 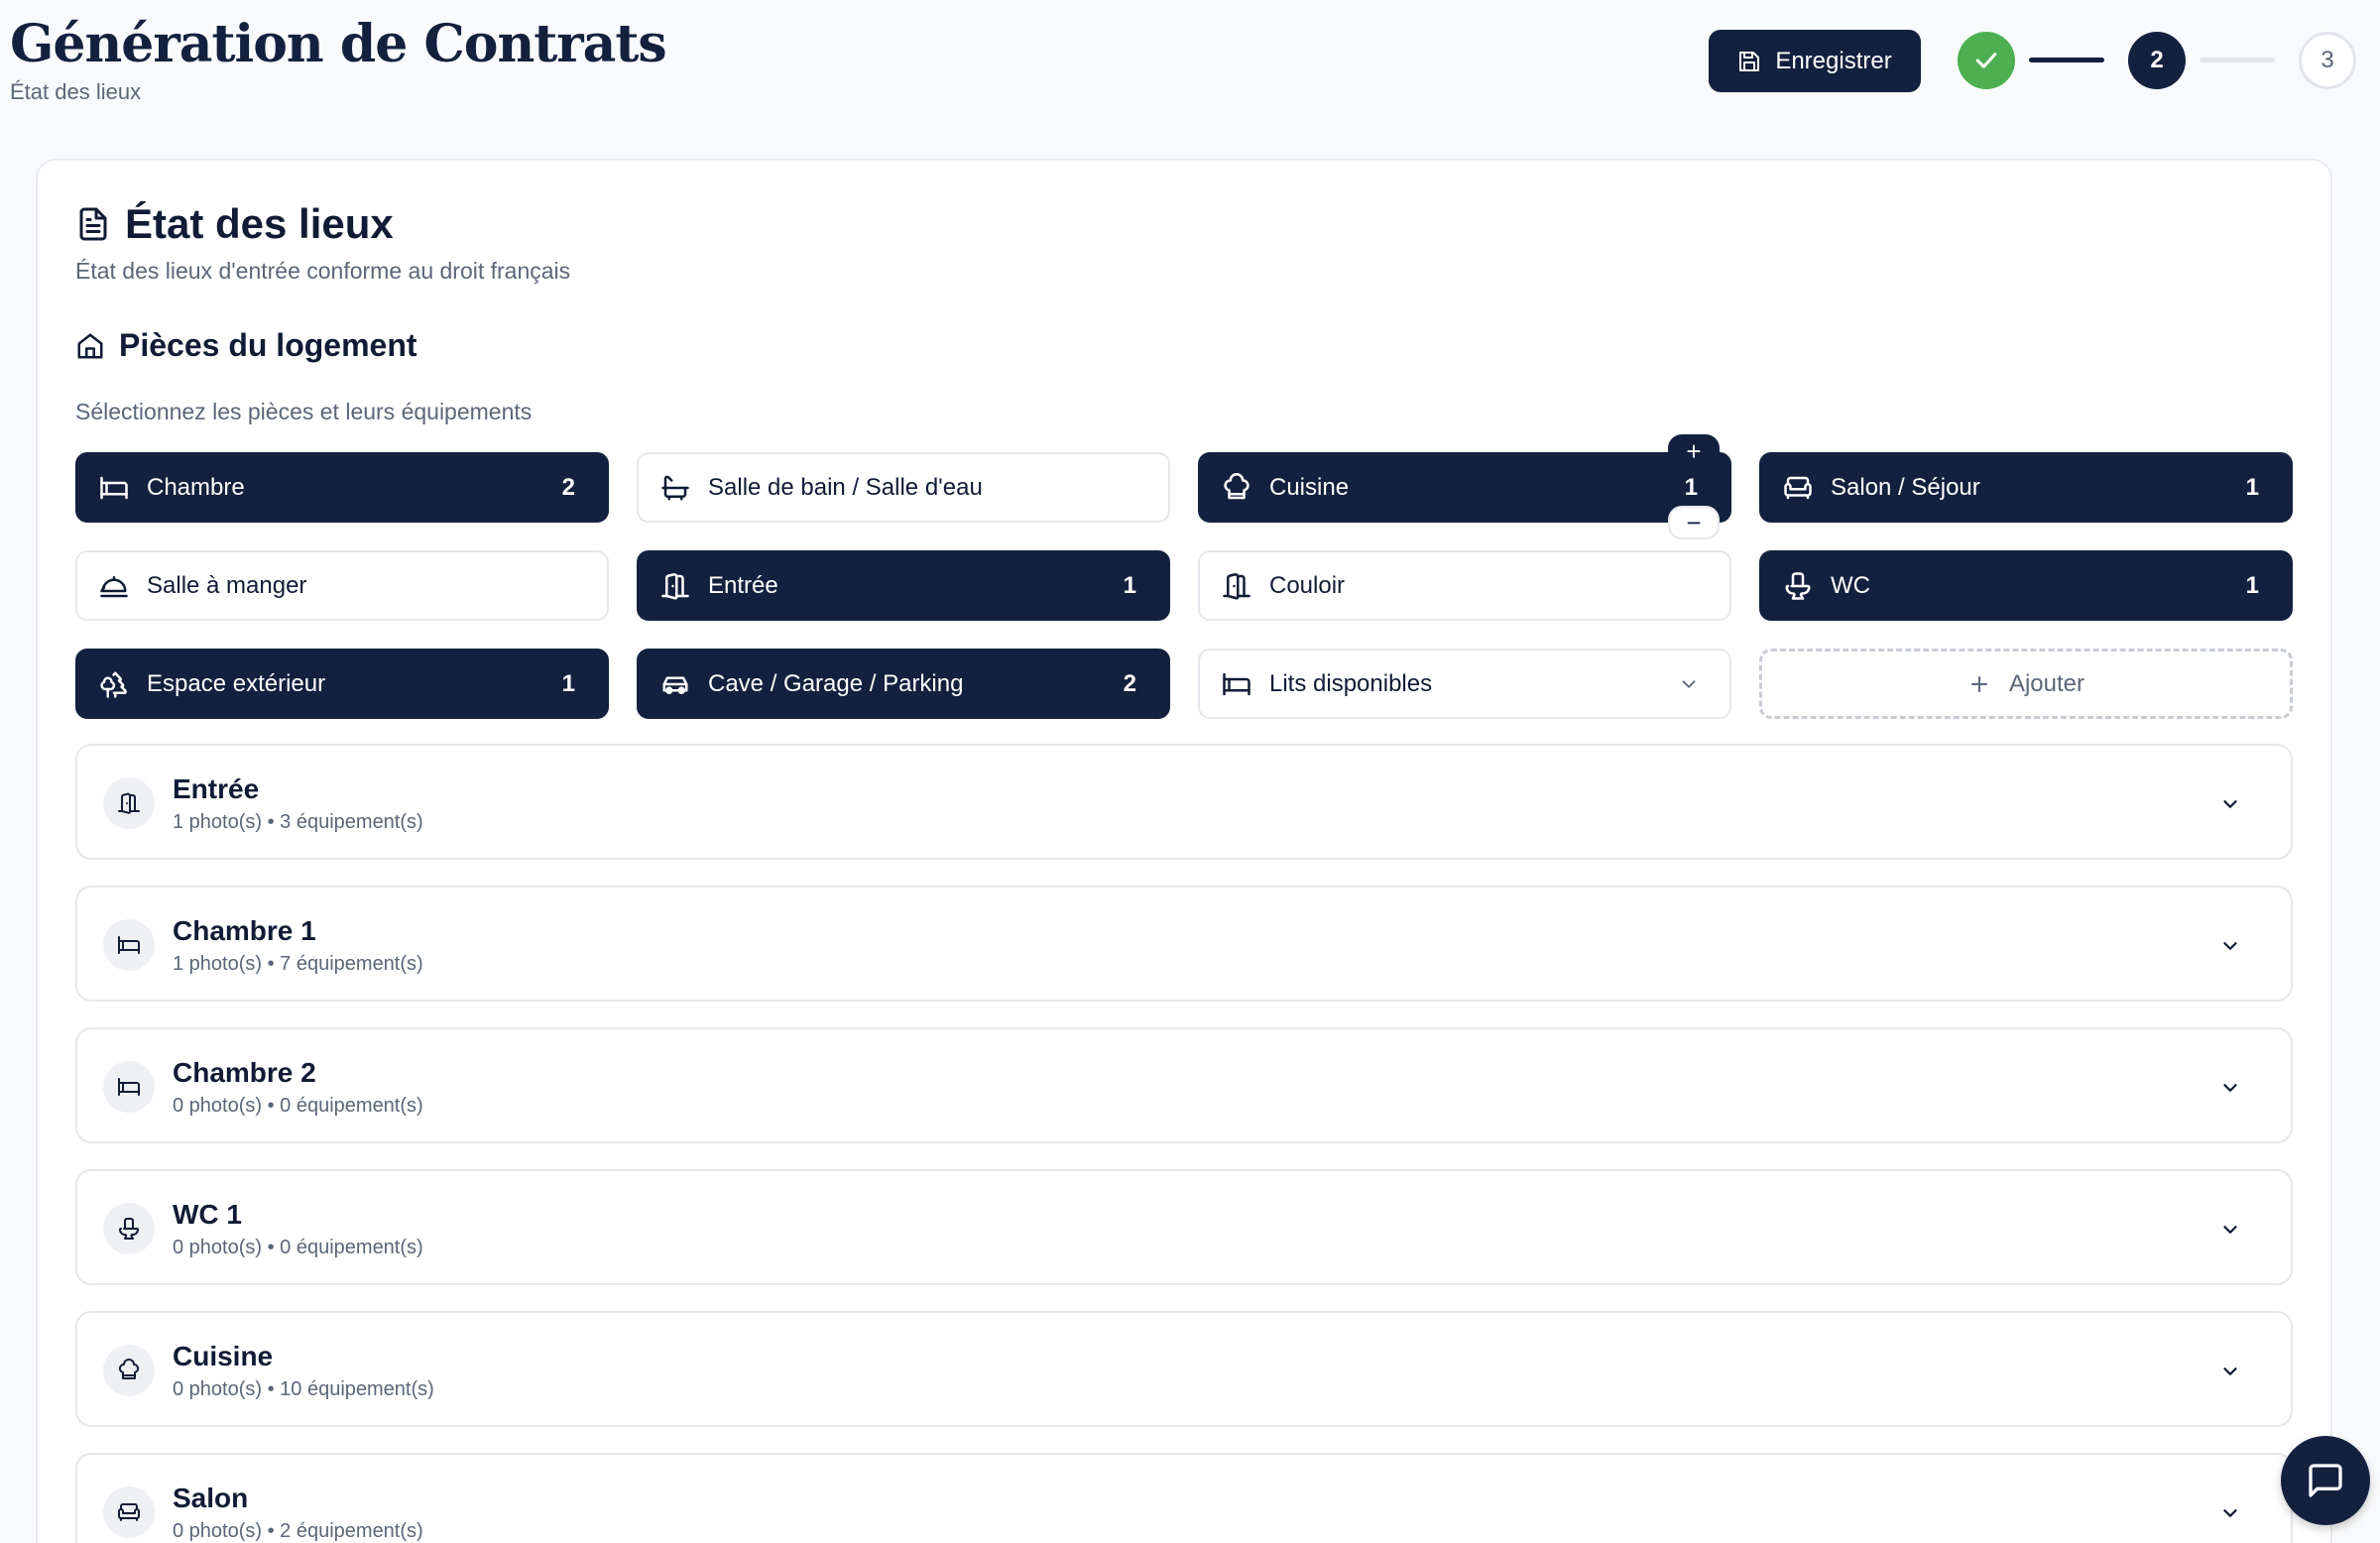 What do you see at coordinates (1307, 585) in the screenshot?
I see `room-type-label: Couloir` at bounding box center [1307, 585].